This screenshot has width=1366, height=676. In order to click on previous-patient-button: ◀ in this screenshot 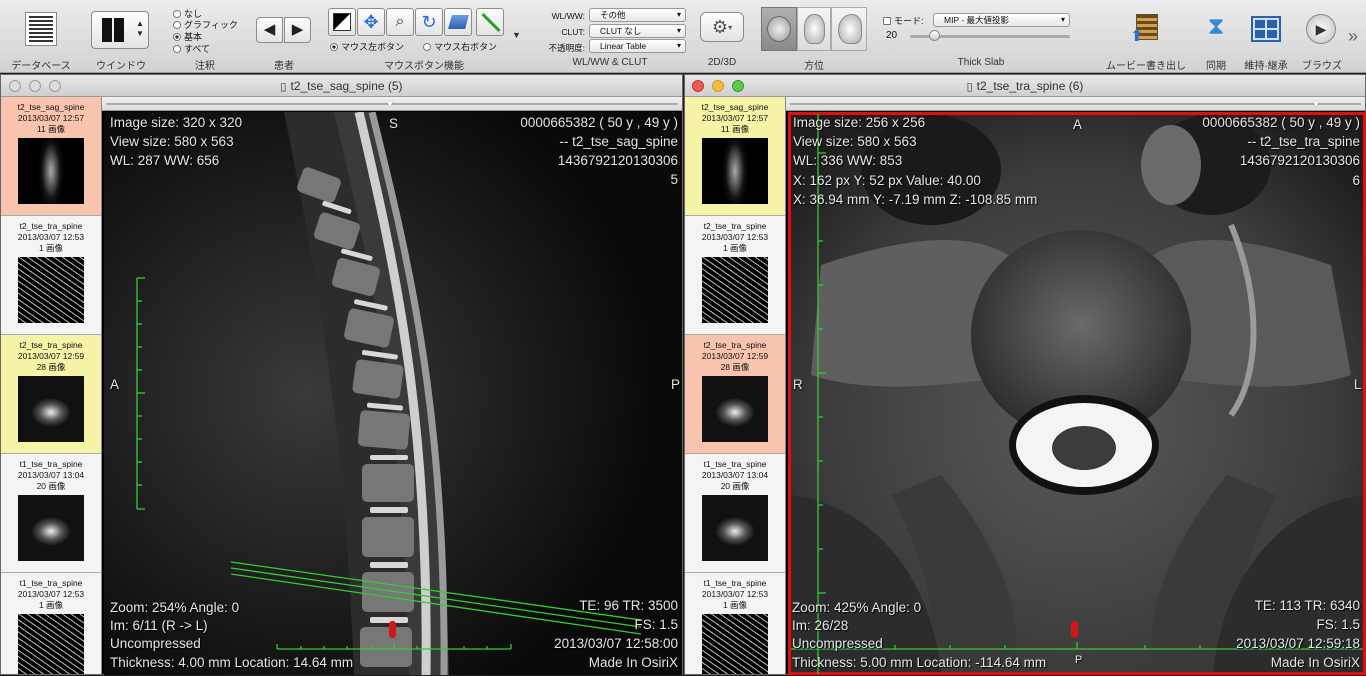, I will do `click(269, 30)`.